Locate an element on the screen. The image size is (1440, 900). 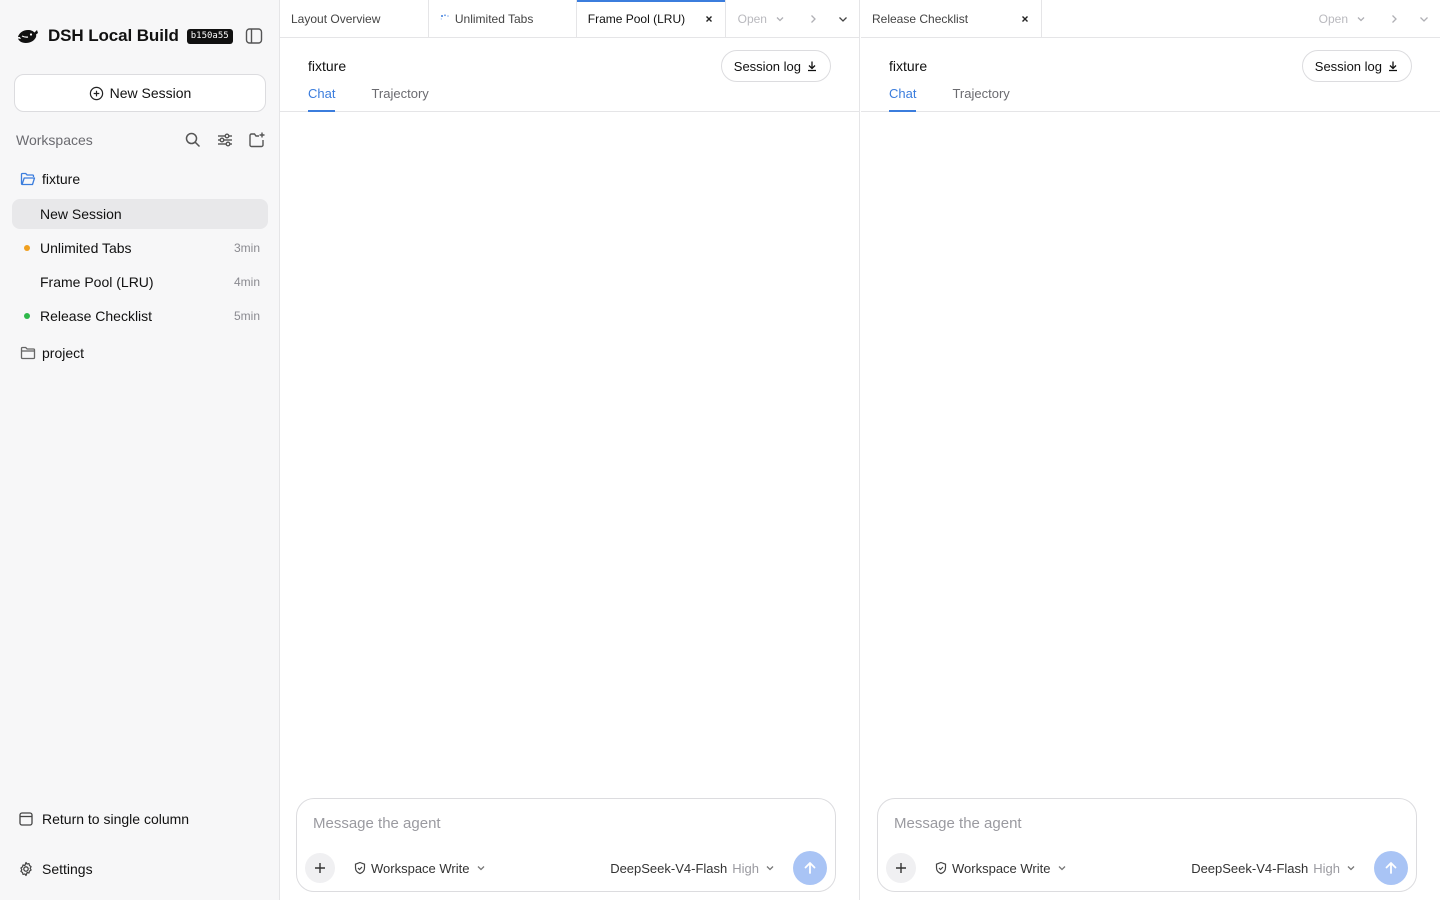
tab-unlimited-tabs: Unlimited Tabs is located at coordinates (503, 18).